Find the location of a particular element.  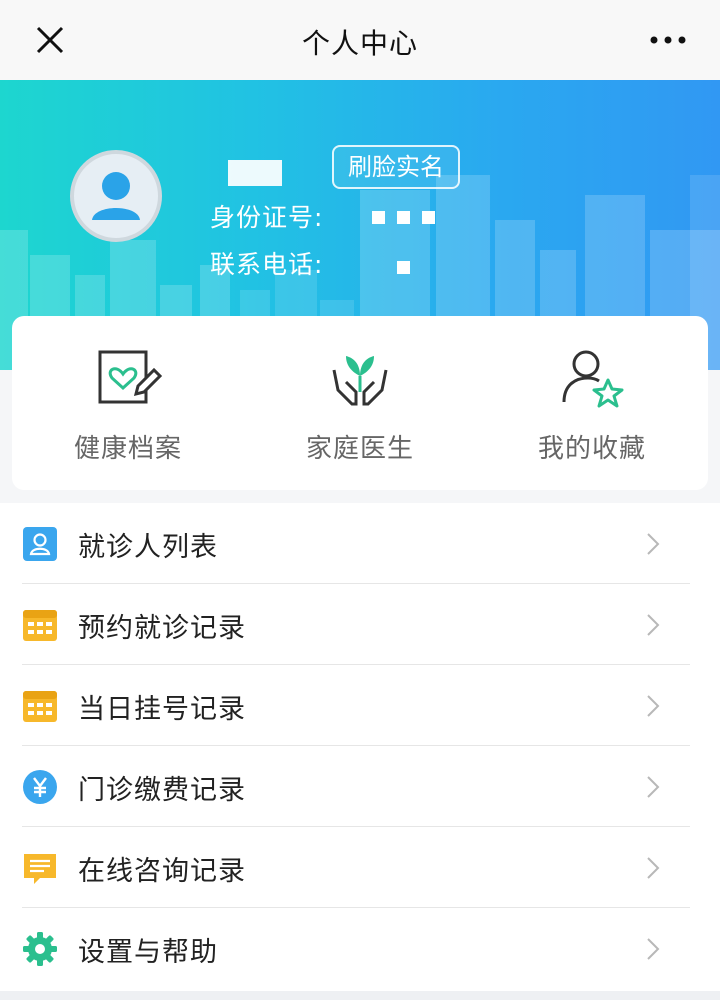

favorites-icon is located at coordinates (593, 379).